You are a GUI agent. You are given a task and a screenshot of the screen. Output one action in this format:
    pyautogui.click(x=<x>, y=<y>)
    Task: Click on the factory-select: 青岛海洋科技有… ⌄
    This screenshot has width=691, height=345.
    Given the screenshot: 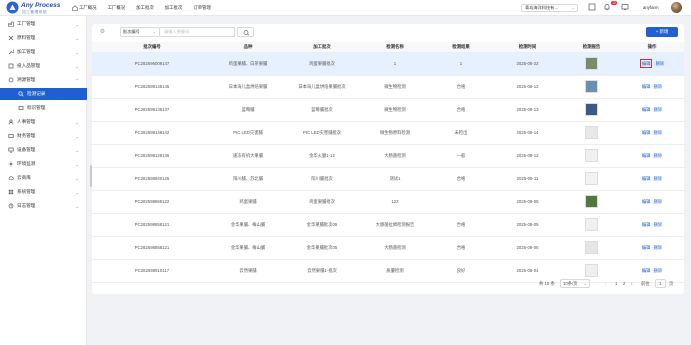 What is the action you would take?
    pyautogui.click(x=549, y=8)
    